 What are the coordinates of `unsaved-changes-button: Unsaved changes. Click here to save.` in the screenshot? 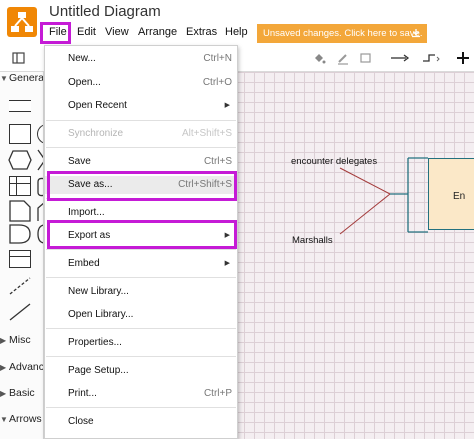 It's located at (342, 33).